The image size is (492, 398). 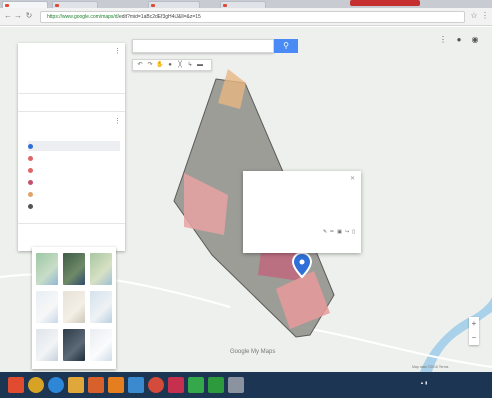 I want to click on basemap-thumb-satellite, so click(x=74, y=269).